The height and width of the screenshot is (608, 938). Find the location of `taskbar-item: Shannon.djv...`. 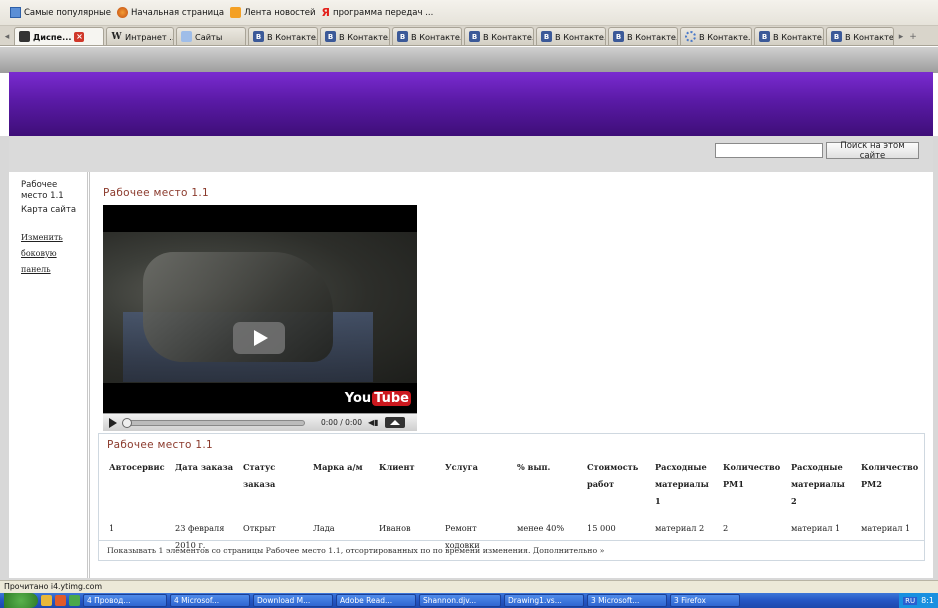

taskbar-item: Shannon.djv... is located at coordinates (460, 600).